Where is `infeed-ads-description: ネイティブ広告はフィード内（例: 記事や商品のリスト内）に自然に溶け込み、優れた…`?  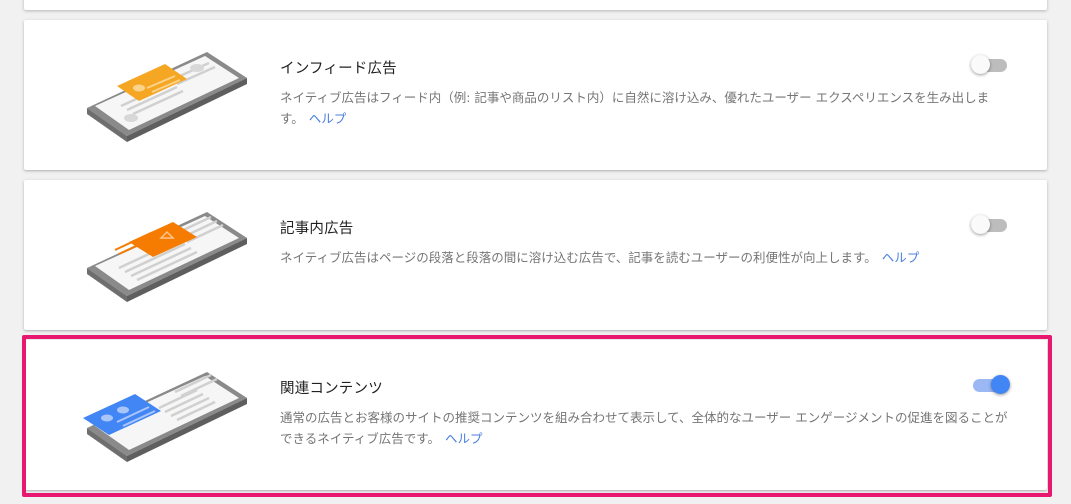
infeed-ads-description: ネイティブ広告はフィード内（例: 記事や商品のリスト内）に自然に溶け込み、優れた… is located at coordinates (645, 108).